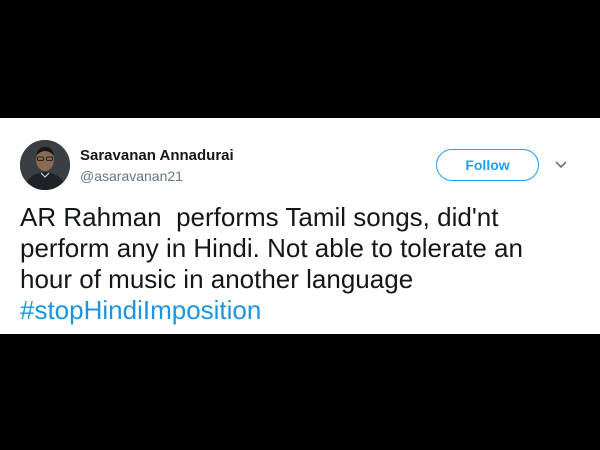  I want to click on chevron-down-icon, so click(561, 165).